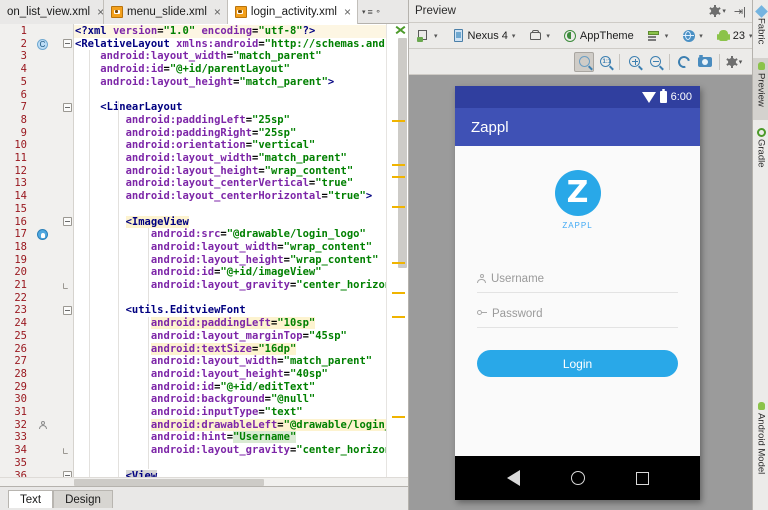  Describe the element at coordinates (42, 235) in the screenshot. I see `intention-bulb-icon` at that location.